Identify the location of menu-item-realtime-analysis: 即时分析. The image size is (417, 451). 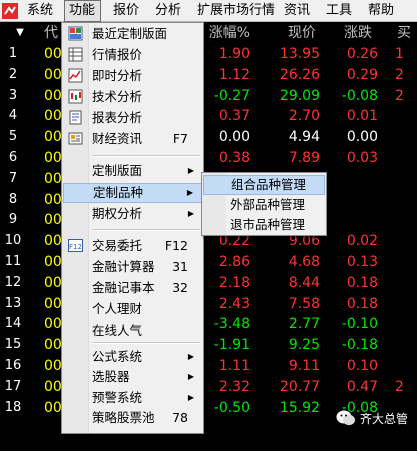
(132, 76).